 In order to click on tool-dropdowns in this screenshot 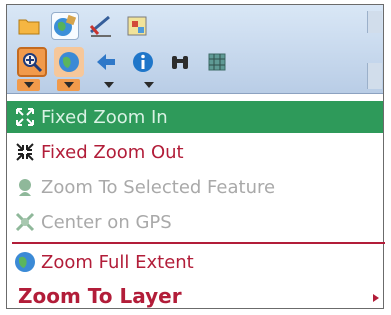, I will do `click(88, 85)`.